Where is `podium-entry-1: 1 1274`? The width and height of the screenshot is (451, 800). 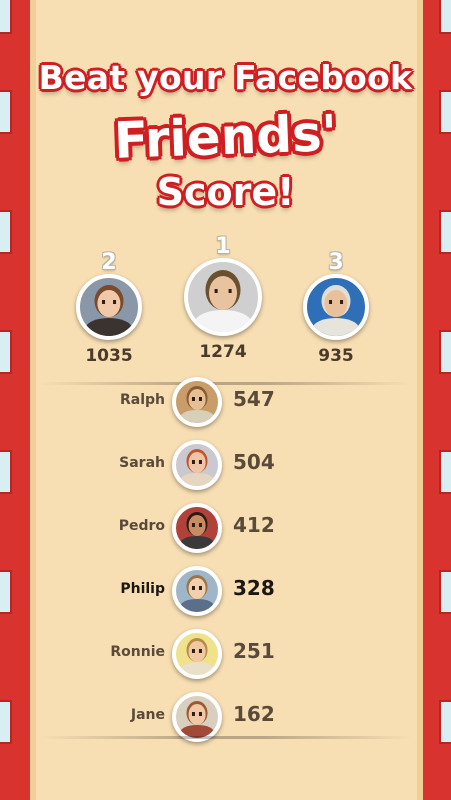 podium-entry-1: 1 1274 is located at coordinates (223, 299).